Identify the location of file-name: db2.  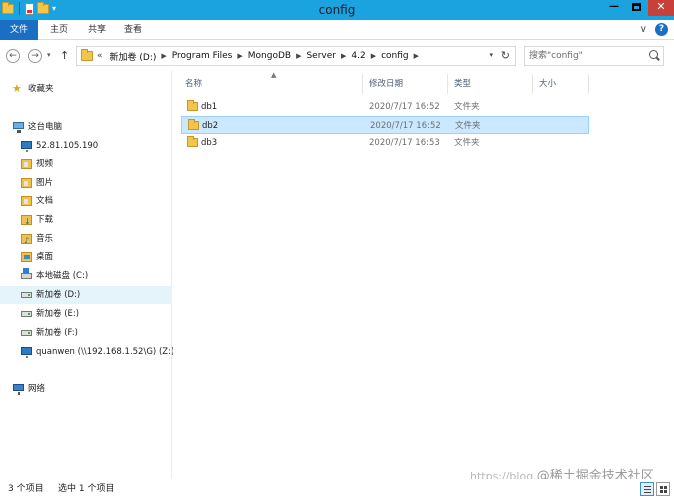
(210, 126).